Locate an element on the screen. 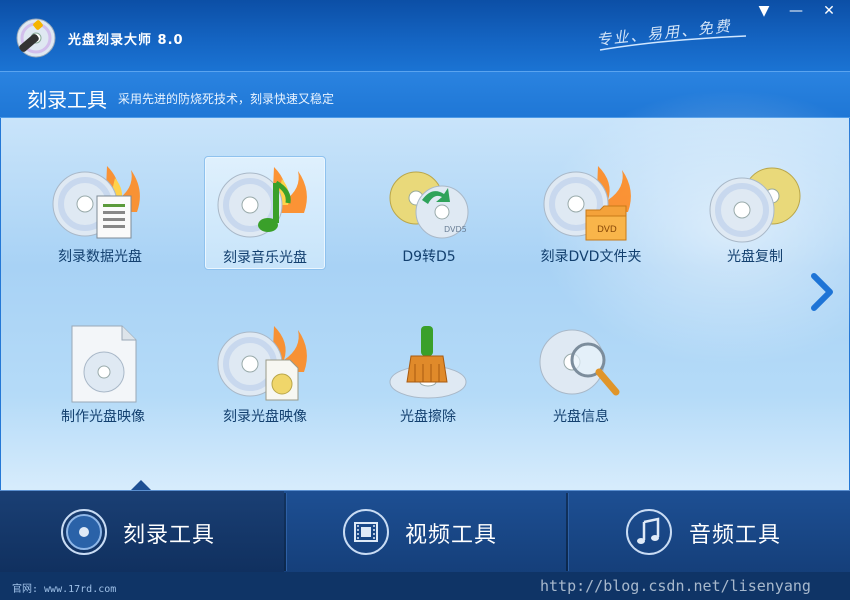  d9-to-d5-icon: DVD5 is located at coordinates (429, 205).